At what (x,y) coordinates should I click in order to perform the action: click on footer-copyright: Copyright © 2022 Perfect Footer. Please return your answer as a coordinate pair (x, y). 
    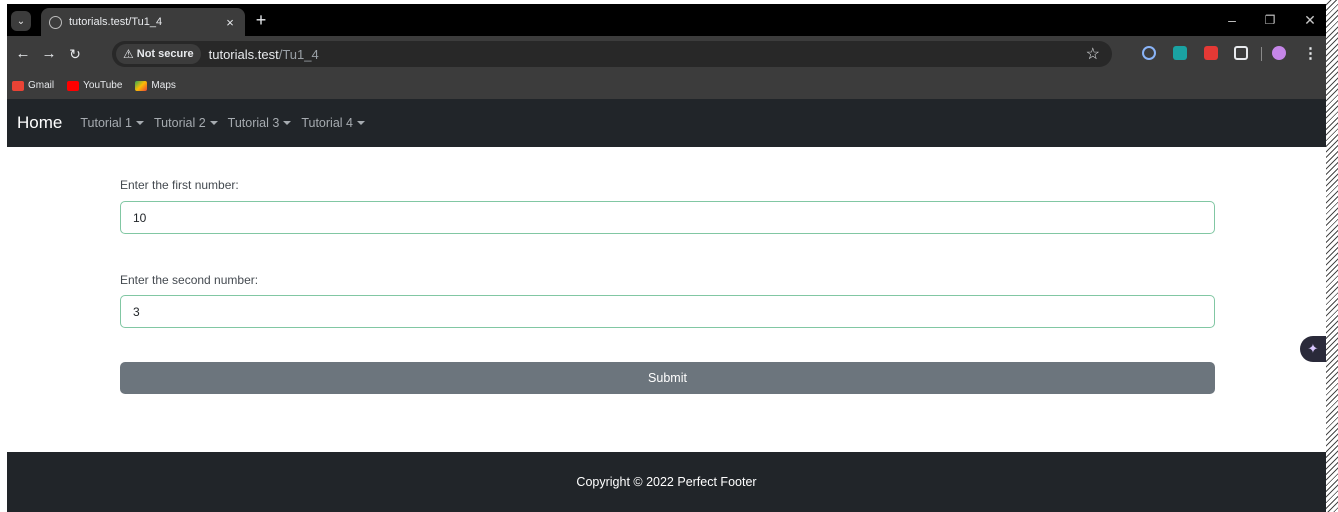
    Looking at the image, I should click on (666, 482).